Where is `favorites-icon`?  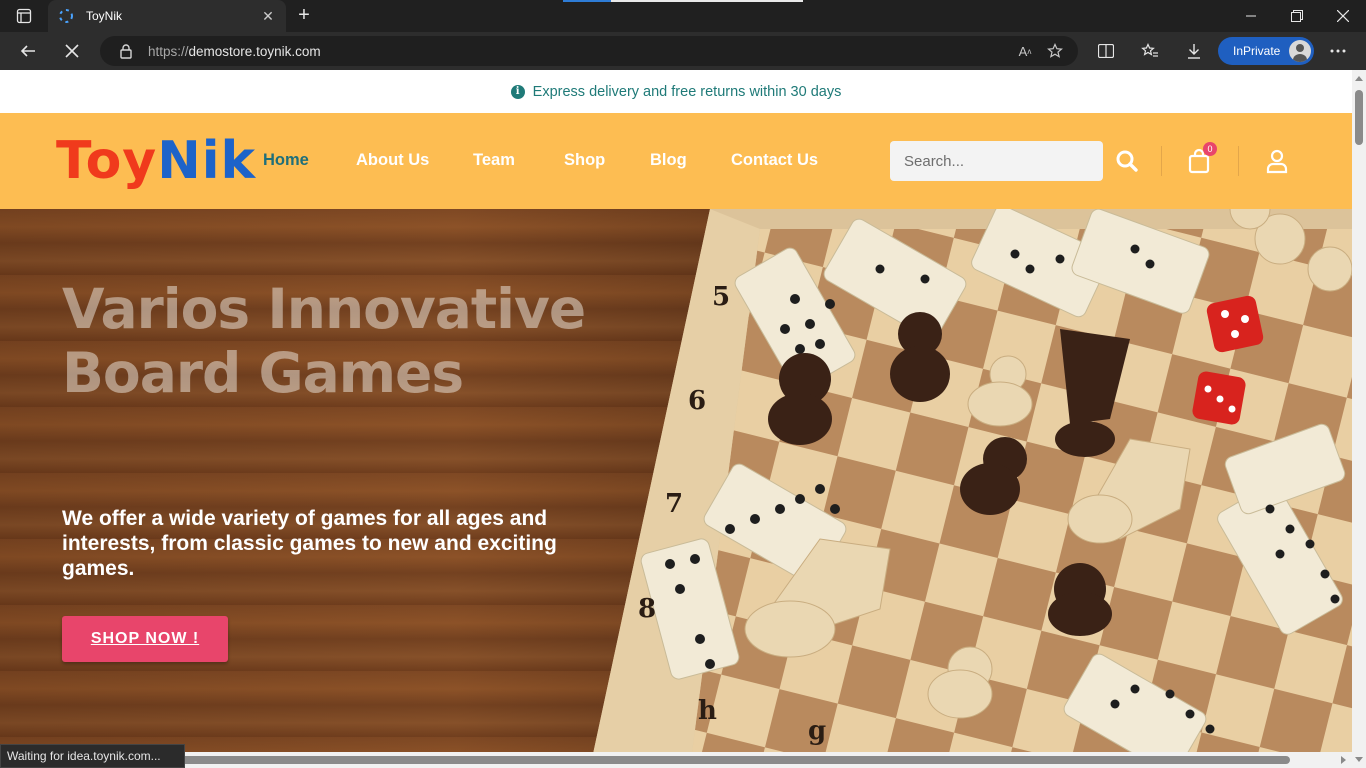 favorites-icon is located at coordinates (1150, 51).